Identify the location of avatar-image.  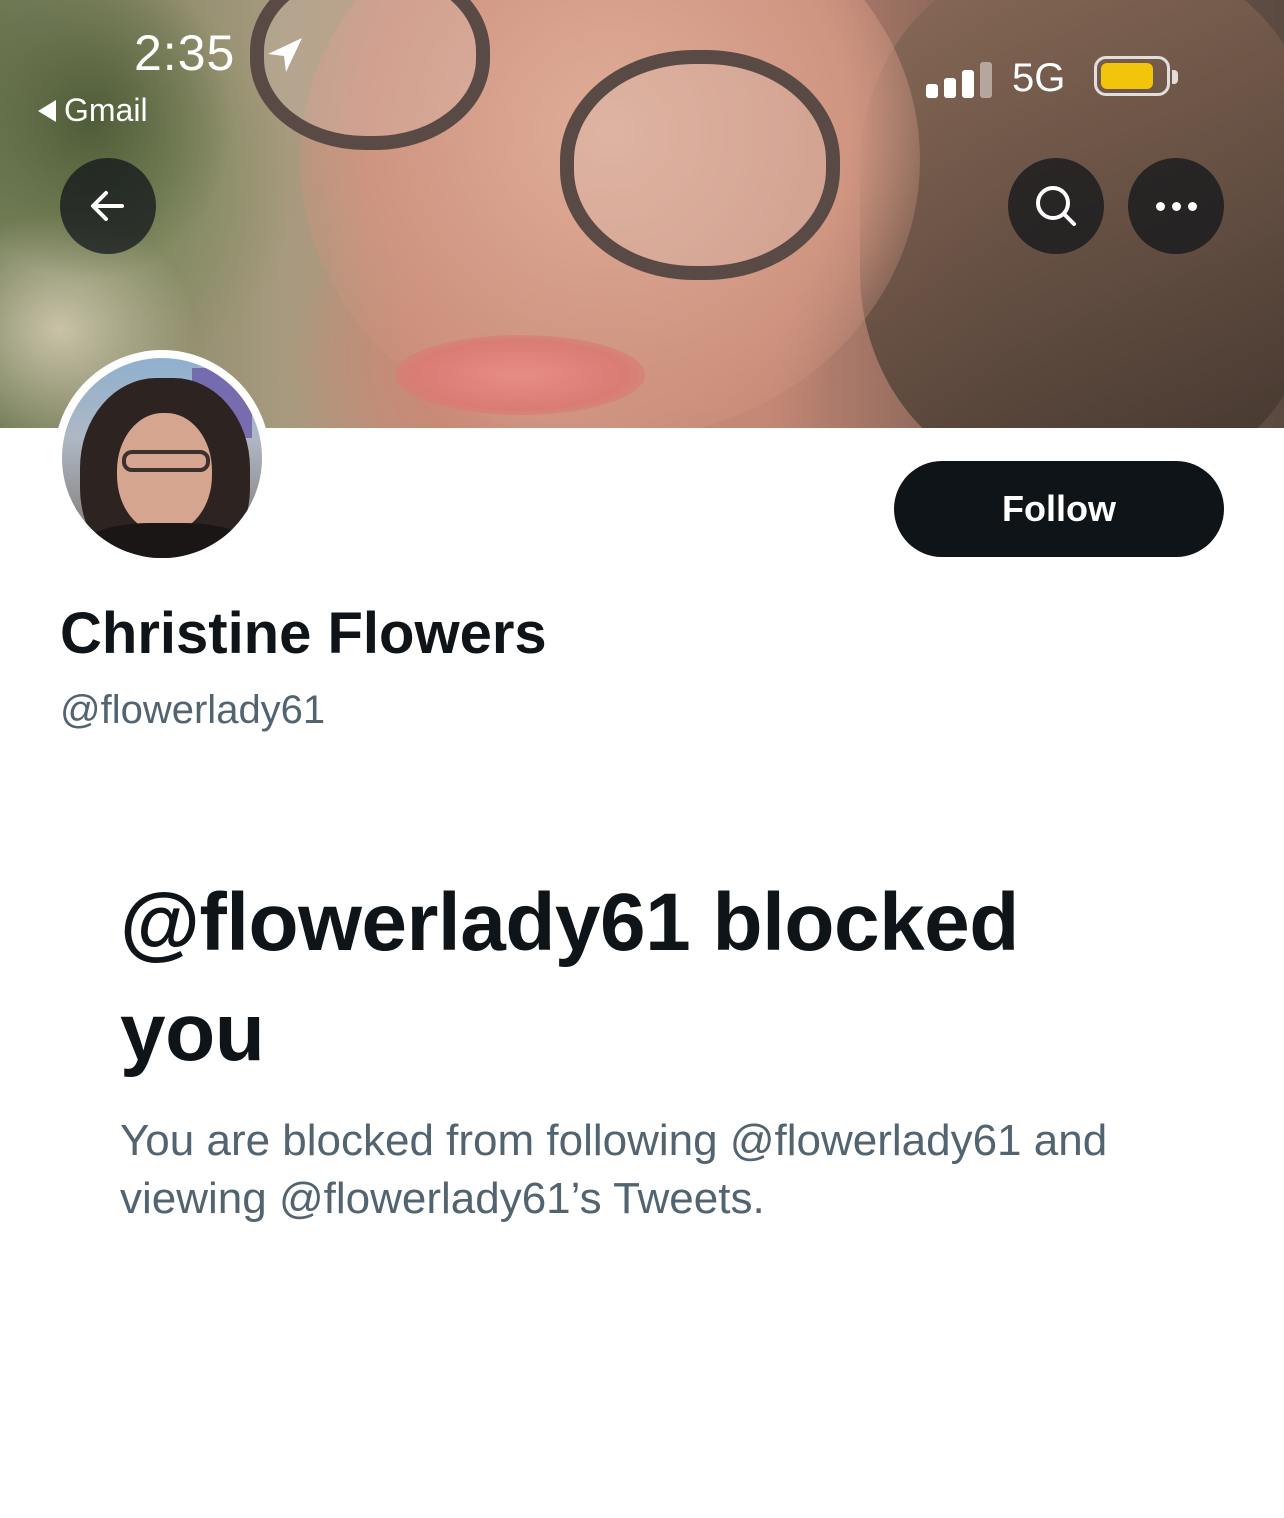
(162, 458).